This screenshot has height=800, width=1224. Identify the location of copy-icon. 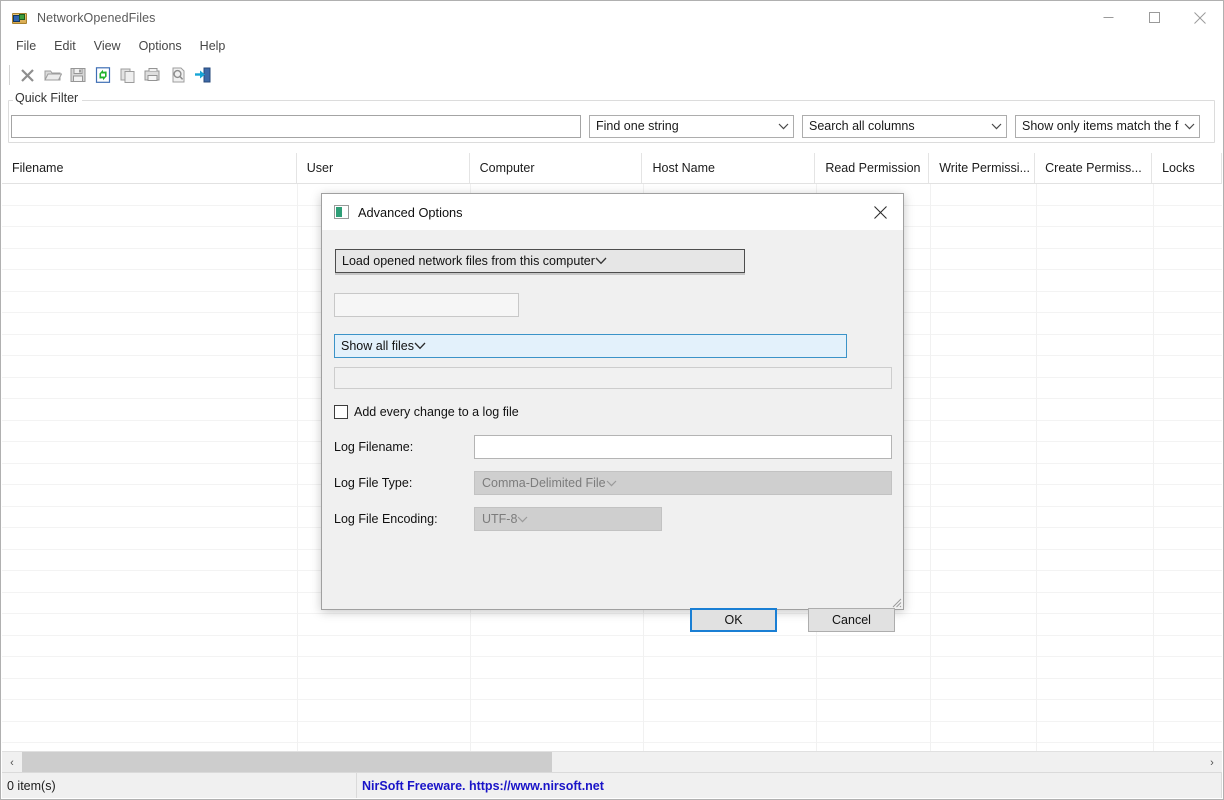
(127, 75).